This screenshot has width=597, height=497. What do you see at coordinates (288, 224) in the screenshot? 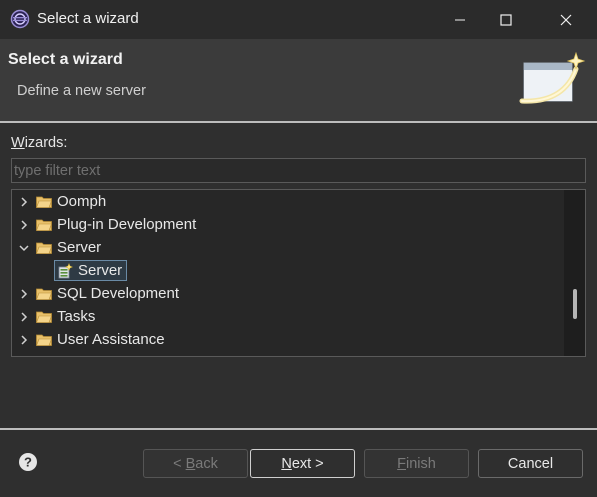
I see `tree-item-plugin-development: Plug-in Development` at bounding box center [288, 224].